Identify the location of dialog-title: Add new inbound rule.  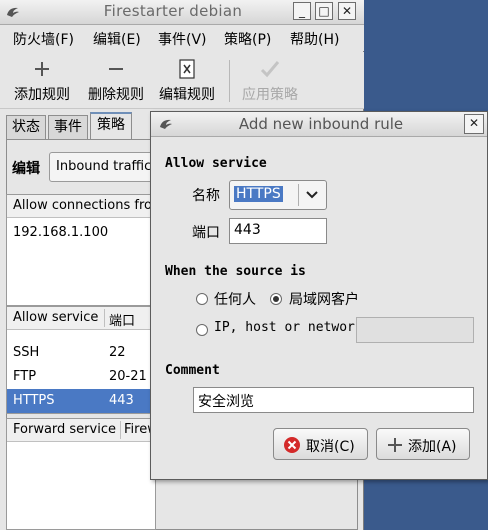
(321, 124).